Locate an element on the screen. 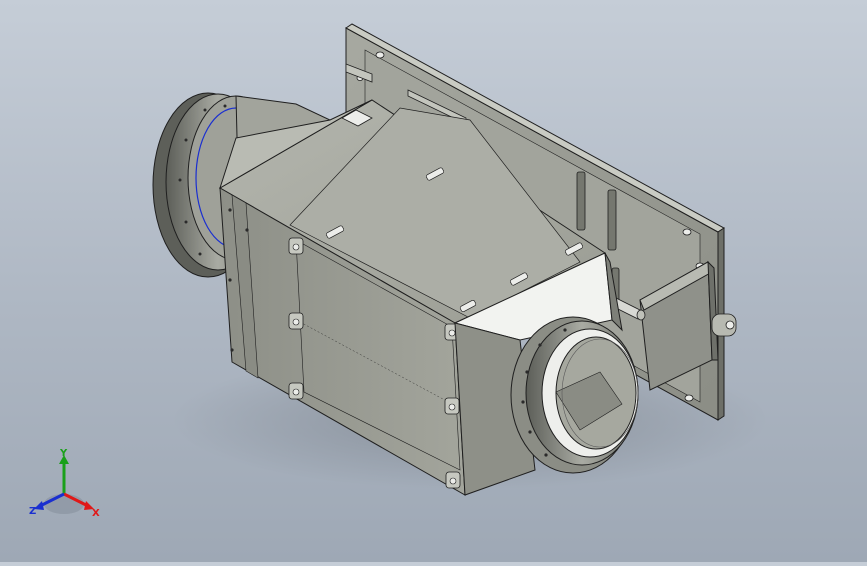  x-axis-label: X is located at coordinates (96, 513).